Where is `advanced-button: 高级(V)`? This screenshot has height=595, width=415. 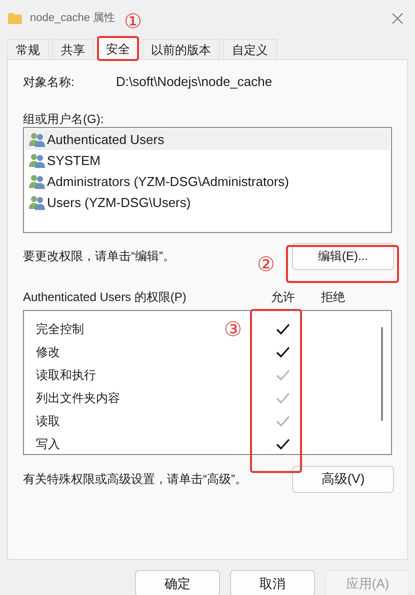 advanced-button: 高级(V) is located at coordinates (343, 479).